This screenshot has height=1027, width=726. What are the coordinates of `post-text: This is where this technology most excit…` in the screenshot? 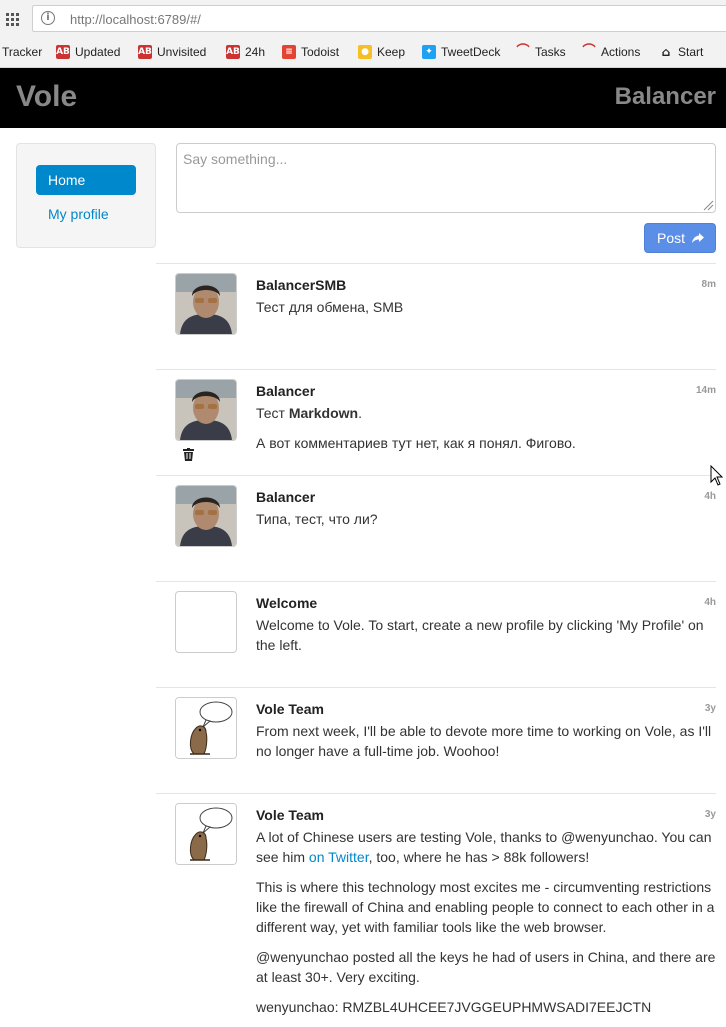 It's located at (485, 907).